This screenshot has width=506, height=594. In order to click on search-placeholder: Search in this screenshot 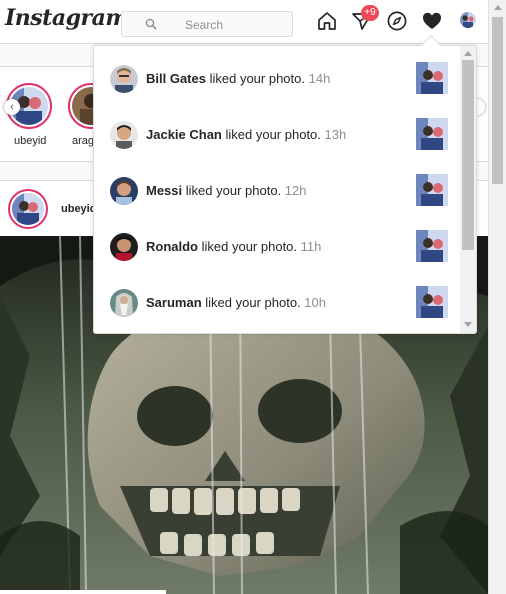, I will do `click(204, 25)`.